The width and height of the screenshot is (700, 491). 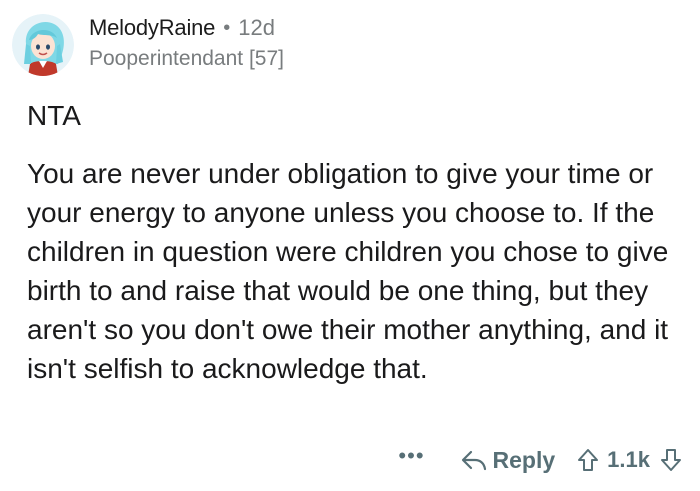 I want to click on avatar-icon, so click(x=43, y=45).